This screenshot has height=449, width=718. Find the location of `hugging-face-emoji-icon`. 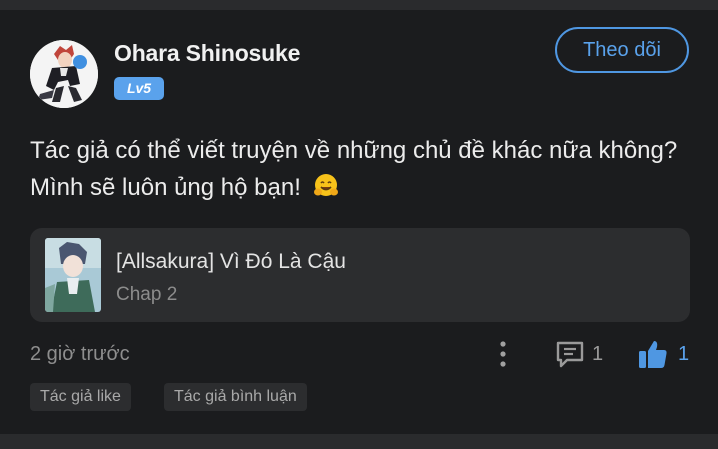

hugging-face-emoji-icon is located at coordinates (326, 186).